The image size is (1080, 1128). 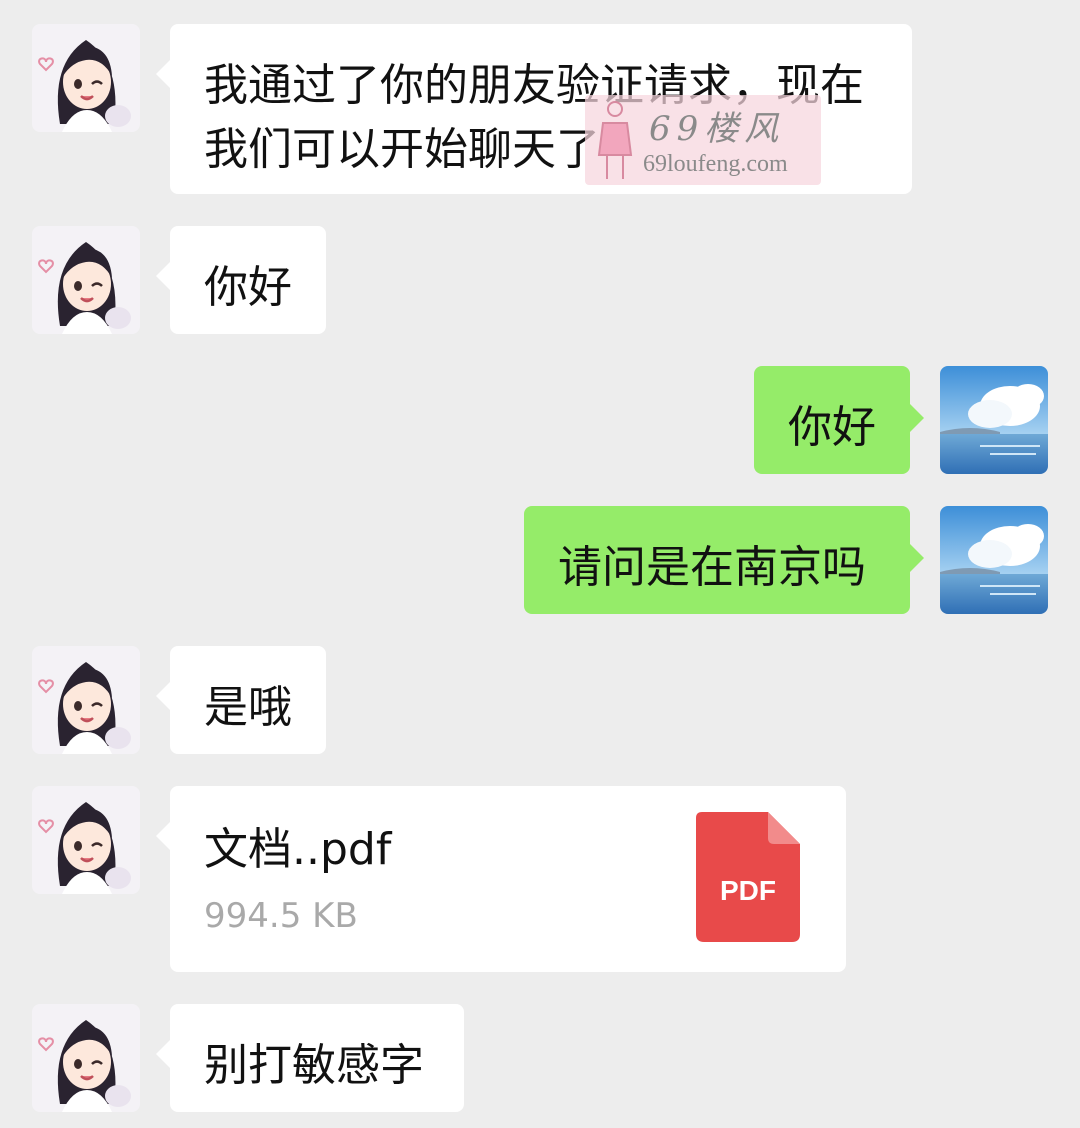 I want to click on pdf-file-icon: PDF, so click(x=748, y=877).